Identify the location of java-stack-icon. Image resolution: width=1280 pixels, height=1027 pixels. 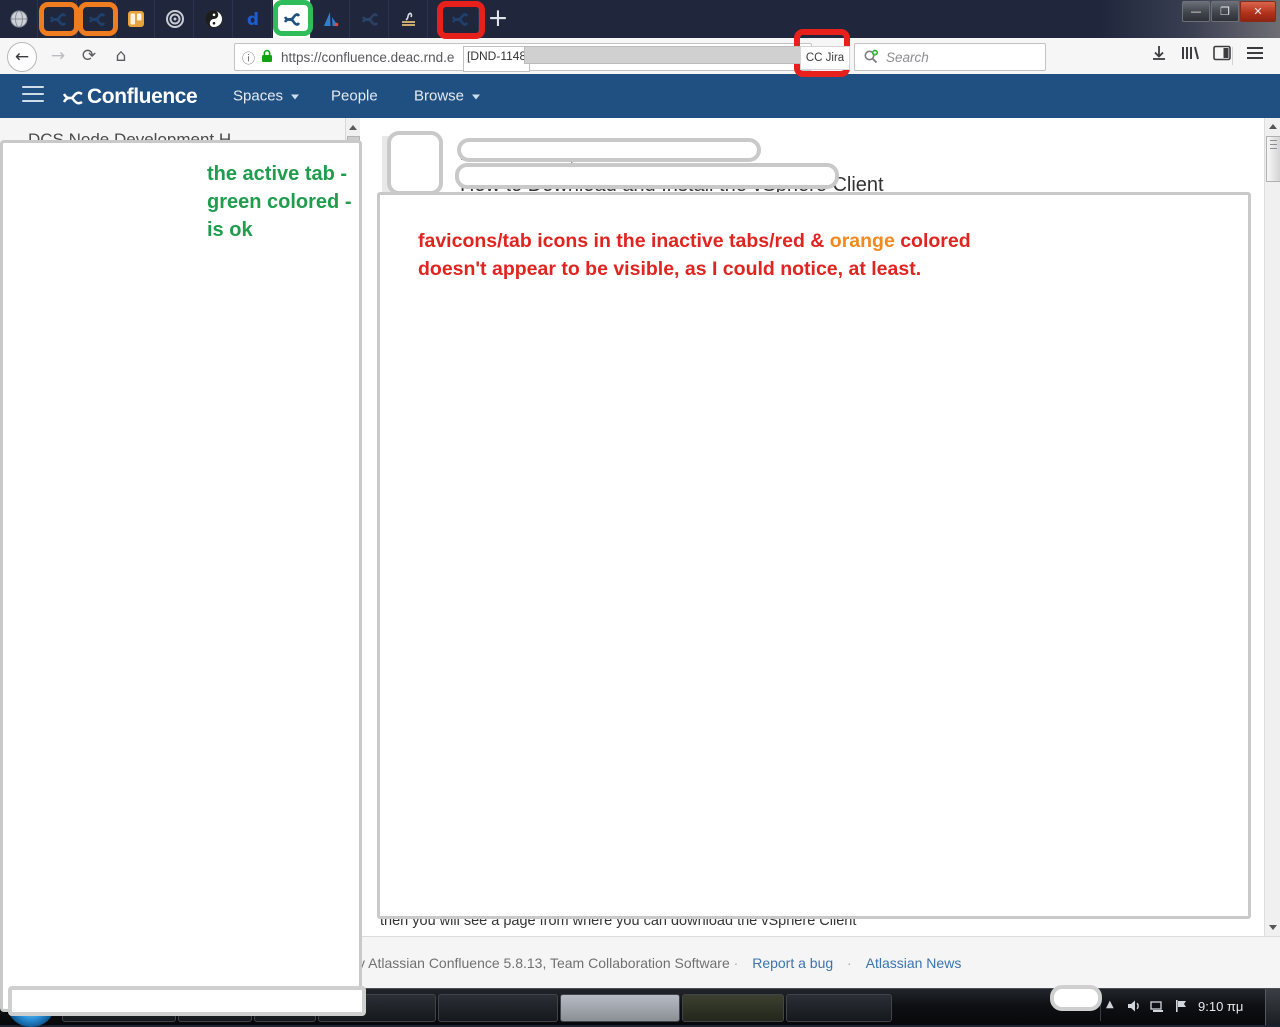
(408, 19).